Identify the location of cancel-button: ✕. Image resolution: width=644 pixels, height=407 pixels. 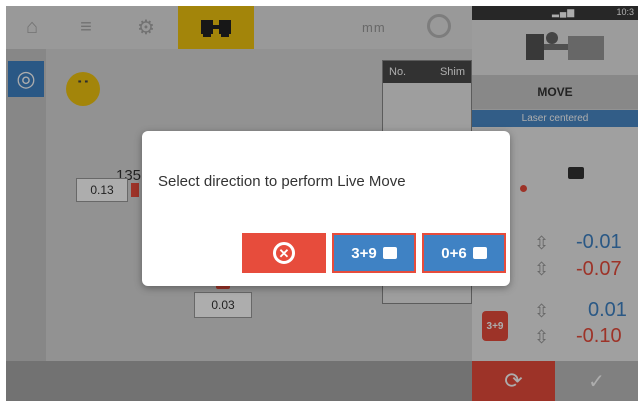
(284, 253).